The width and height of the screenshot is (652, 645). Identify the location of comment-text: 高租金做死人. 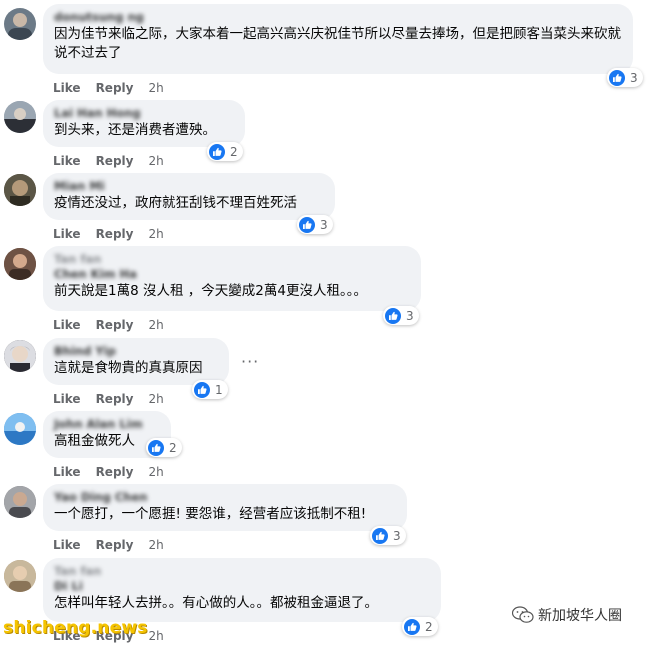
(94, 441).